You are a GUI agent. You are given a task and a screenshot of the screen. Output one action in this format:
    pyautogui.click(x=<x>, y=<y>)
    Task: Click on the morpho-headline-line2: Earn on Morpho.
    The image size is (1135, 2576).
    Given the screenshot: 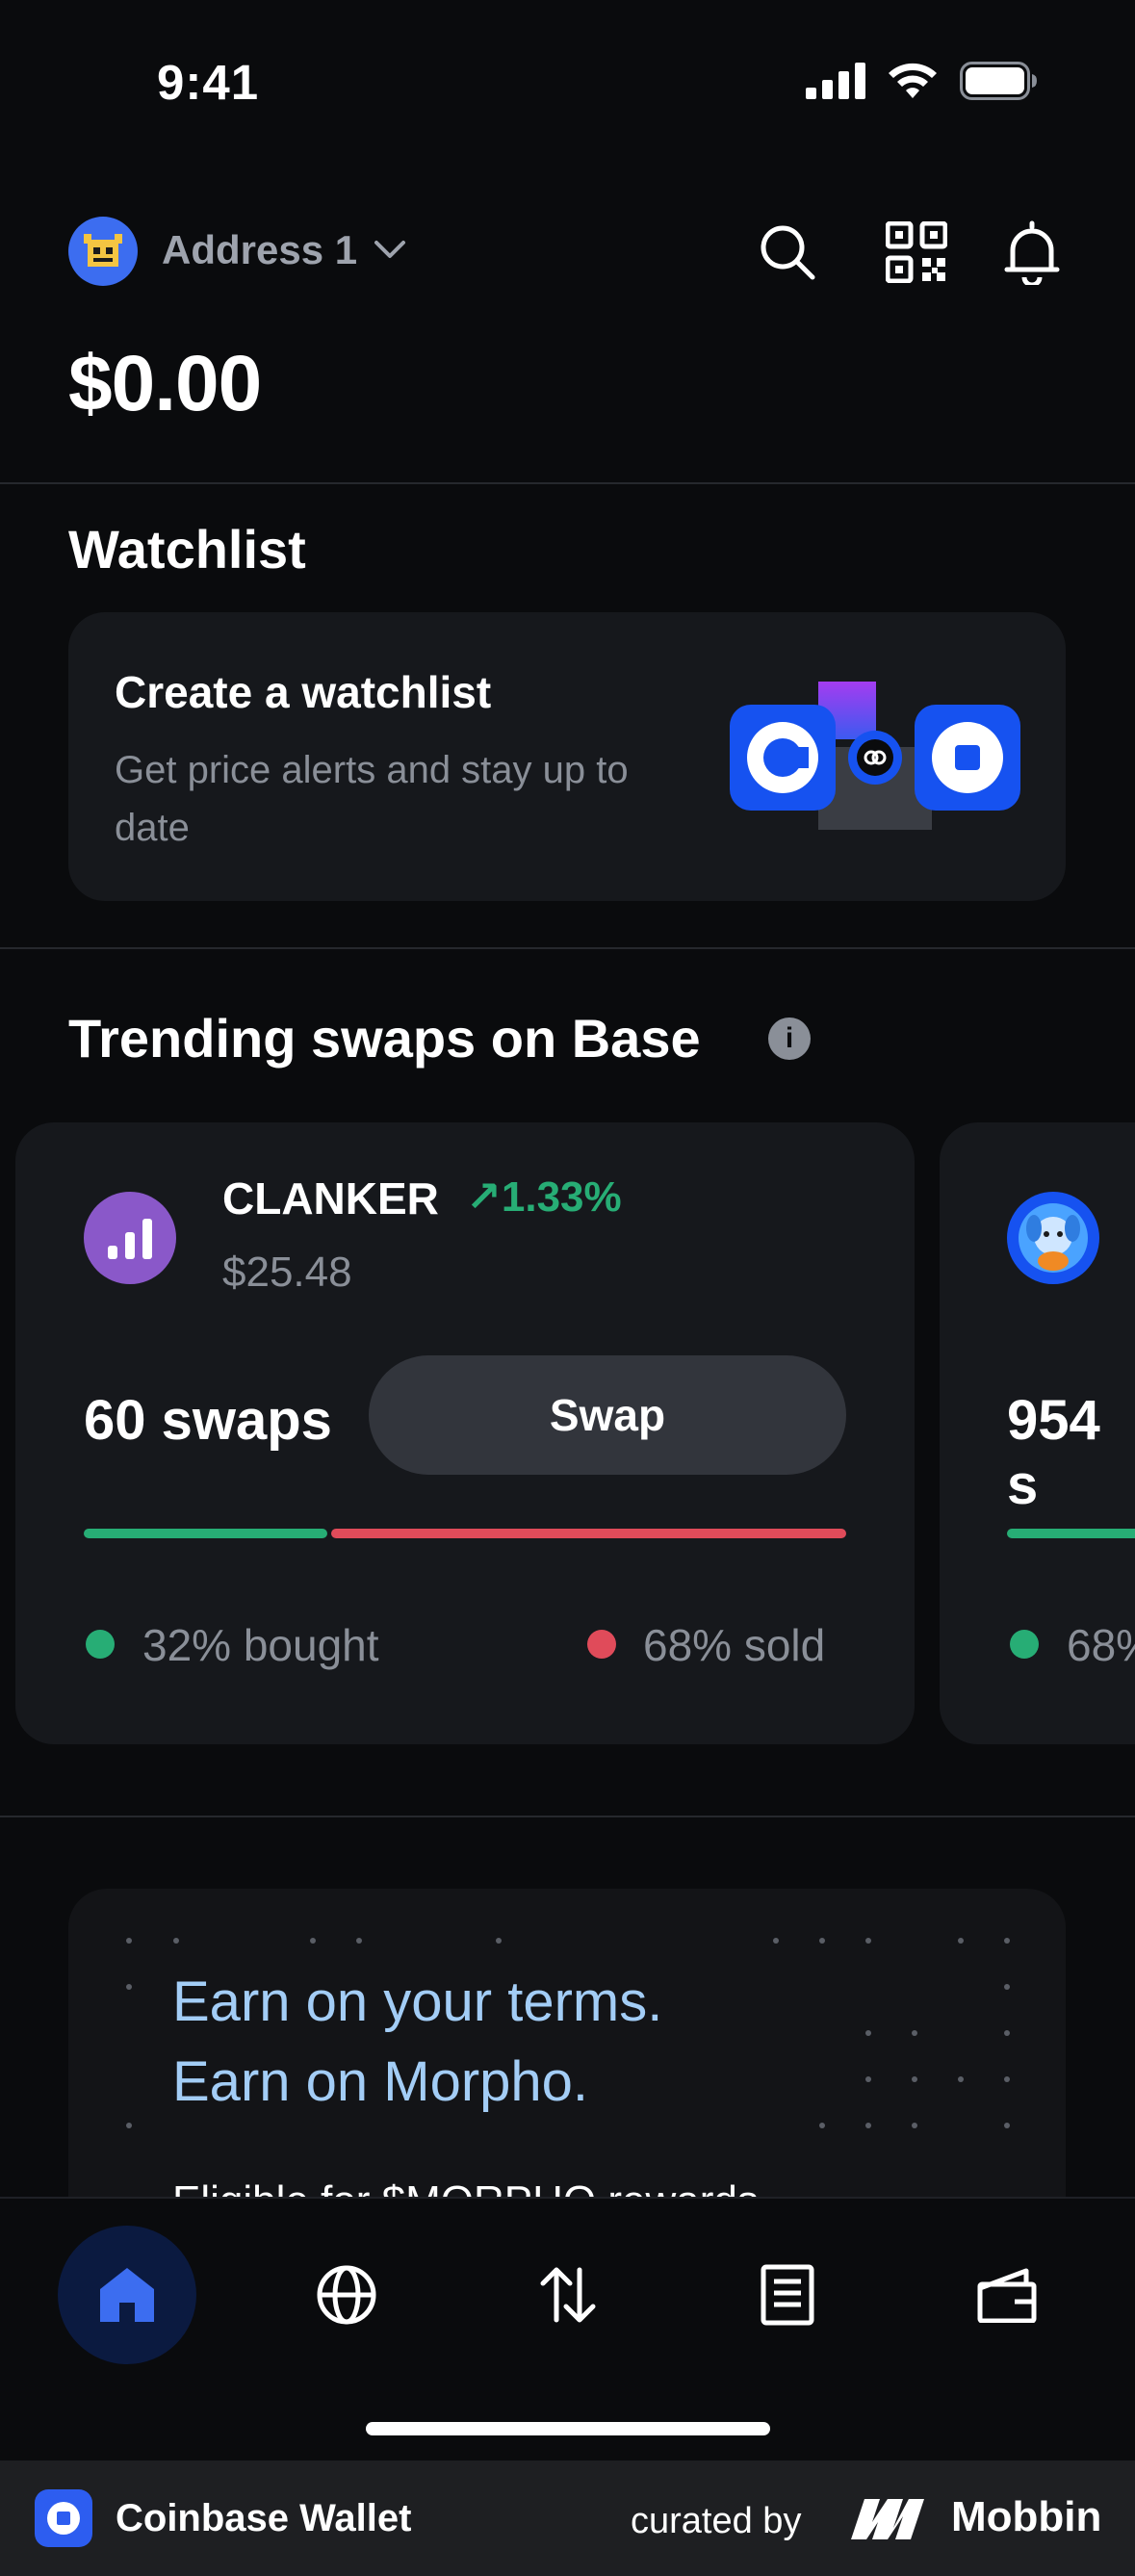 What is the action you would take?
    pyautogui.click(x=380, y=2081)
    